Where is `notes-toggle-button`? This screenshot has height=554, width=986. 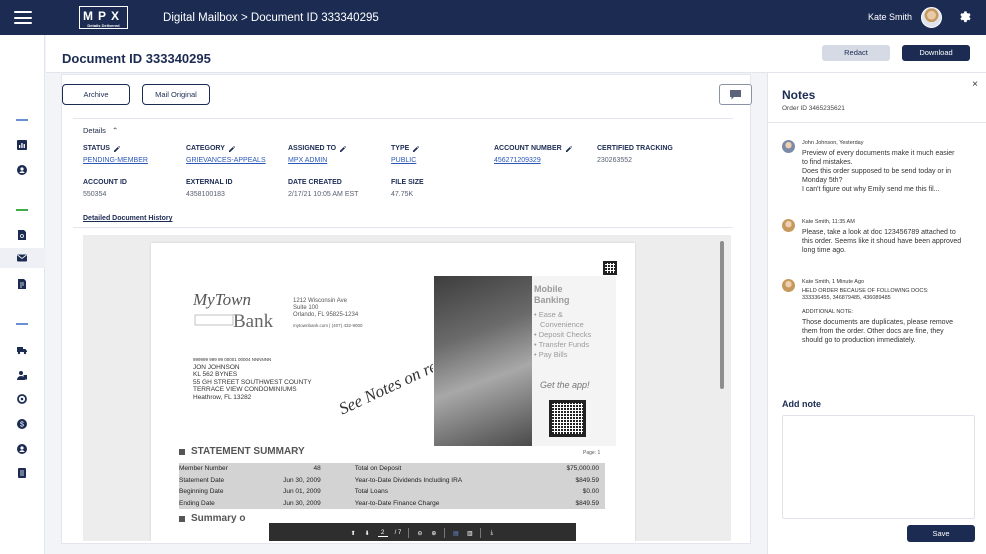
notes-toggle-button is located at coordinates (735, 94).